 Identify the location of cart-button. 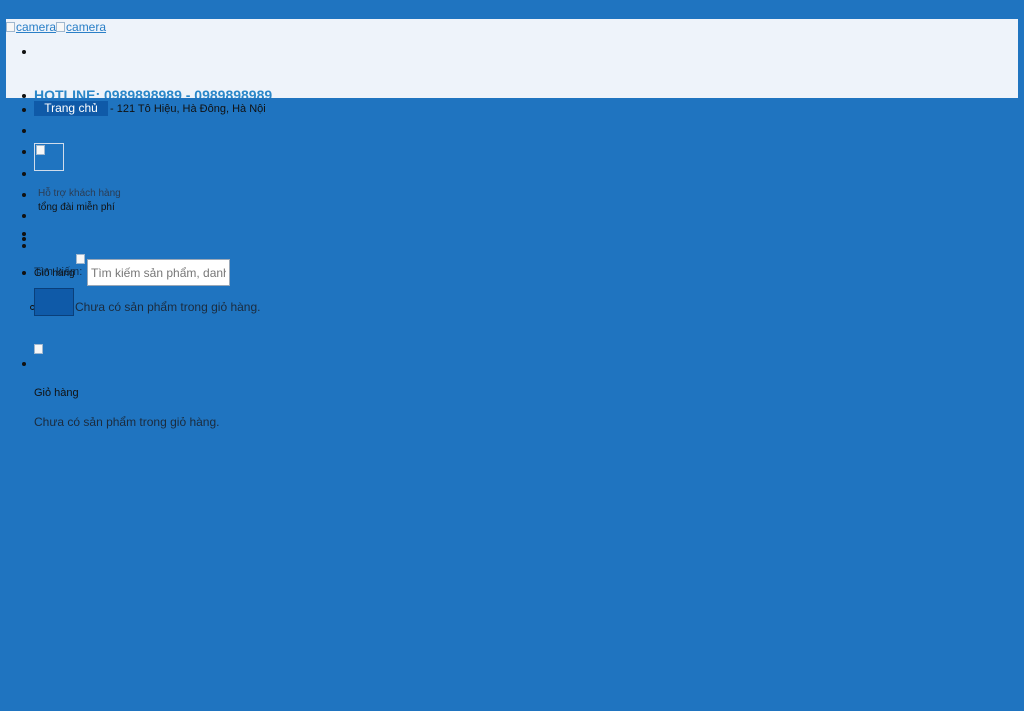
(54, 302).